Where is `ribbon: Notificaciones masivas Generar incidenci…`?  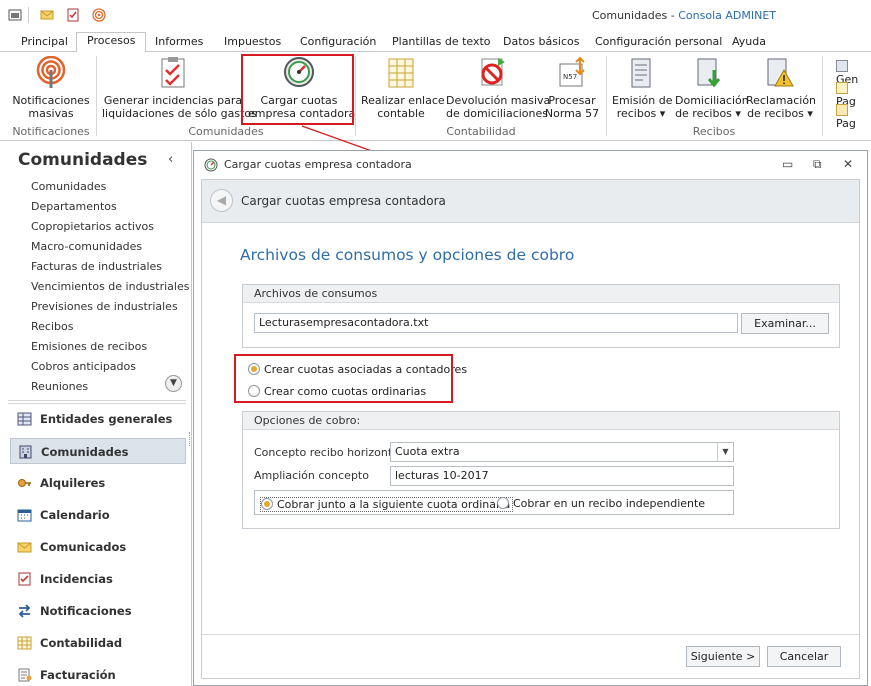
ribbon: Notificaciones masivas Generar incidenci… is located at coordinates (435, 96).